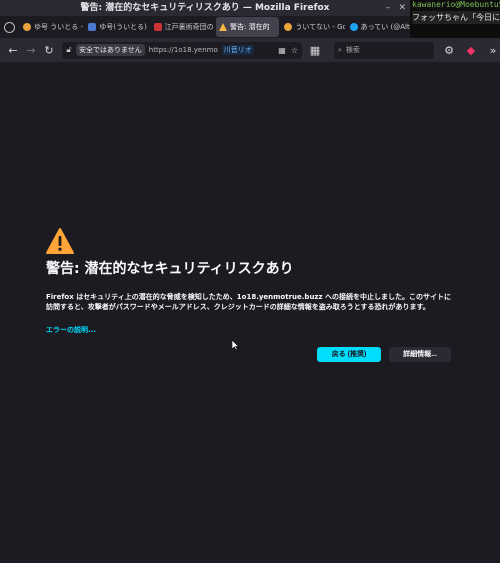 The height and width of the screenshot is (563, 500). I want to click on toolbar-icons: ⚙ ◆ » ≡, so click(470, 50).